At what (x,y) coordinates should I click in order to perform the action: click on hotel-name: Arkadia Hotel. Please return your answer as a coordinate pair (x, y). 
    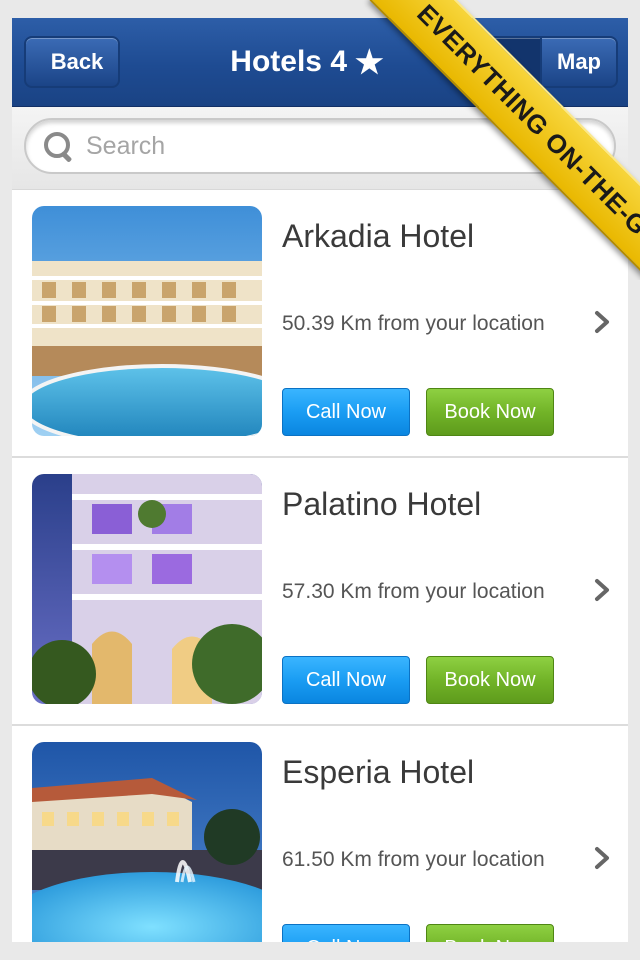
    Looking at the image, I should click on (378, 236).